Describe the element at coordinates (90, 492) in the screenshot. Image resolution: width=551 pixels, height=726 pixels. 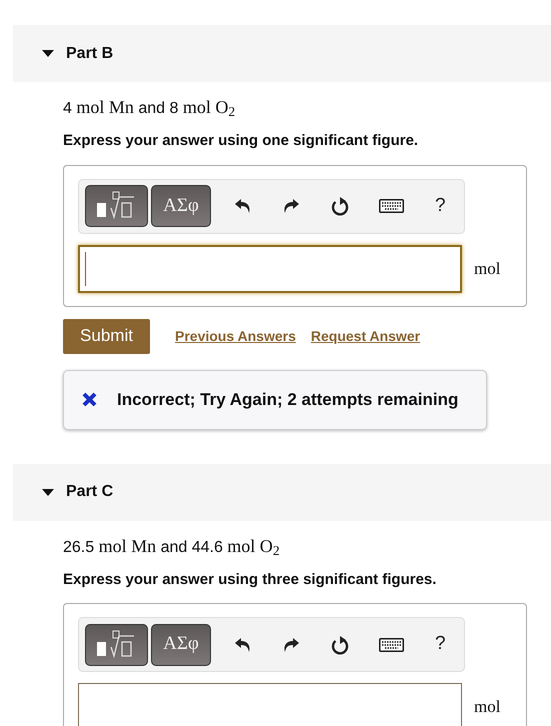
I see `part-title: Part C` at that location.